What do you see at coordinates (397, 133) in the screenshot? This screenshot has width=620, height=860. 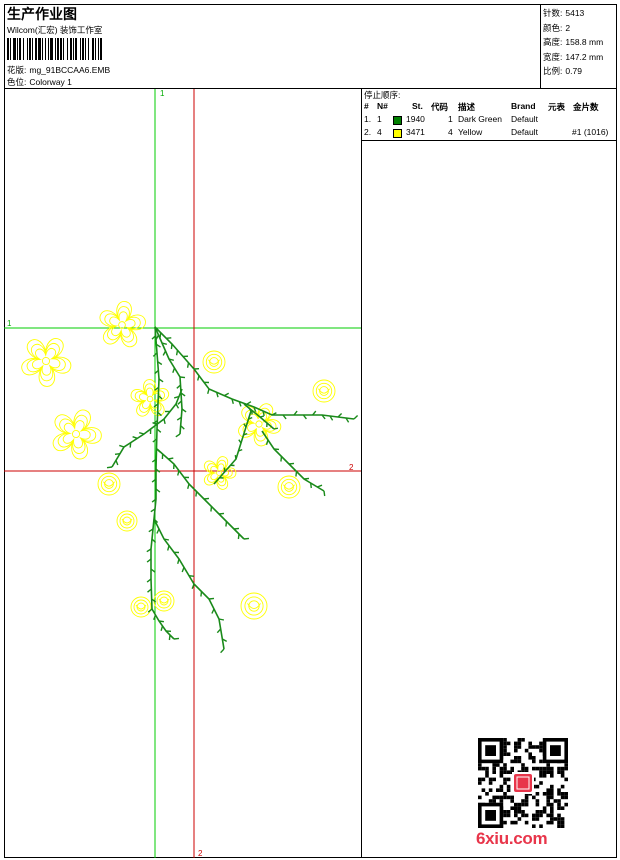 I see `color-swatch-yellow` at bounding box center [397, 133].